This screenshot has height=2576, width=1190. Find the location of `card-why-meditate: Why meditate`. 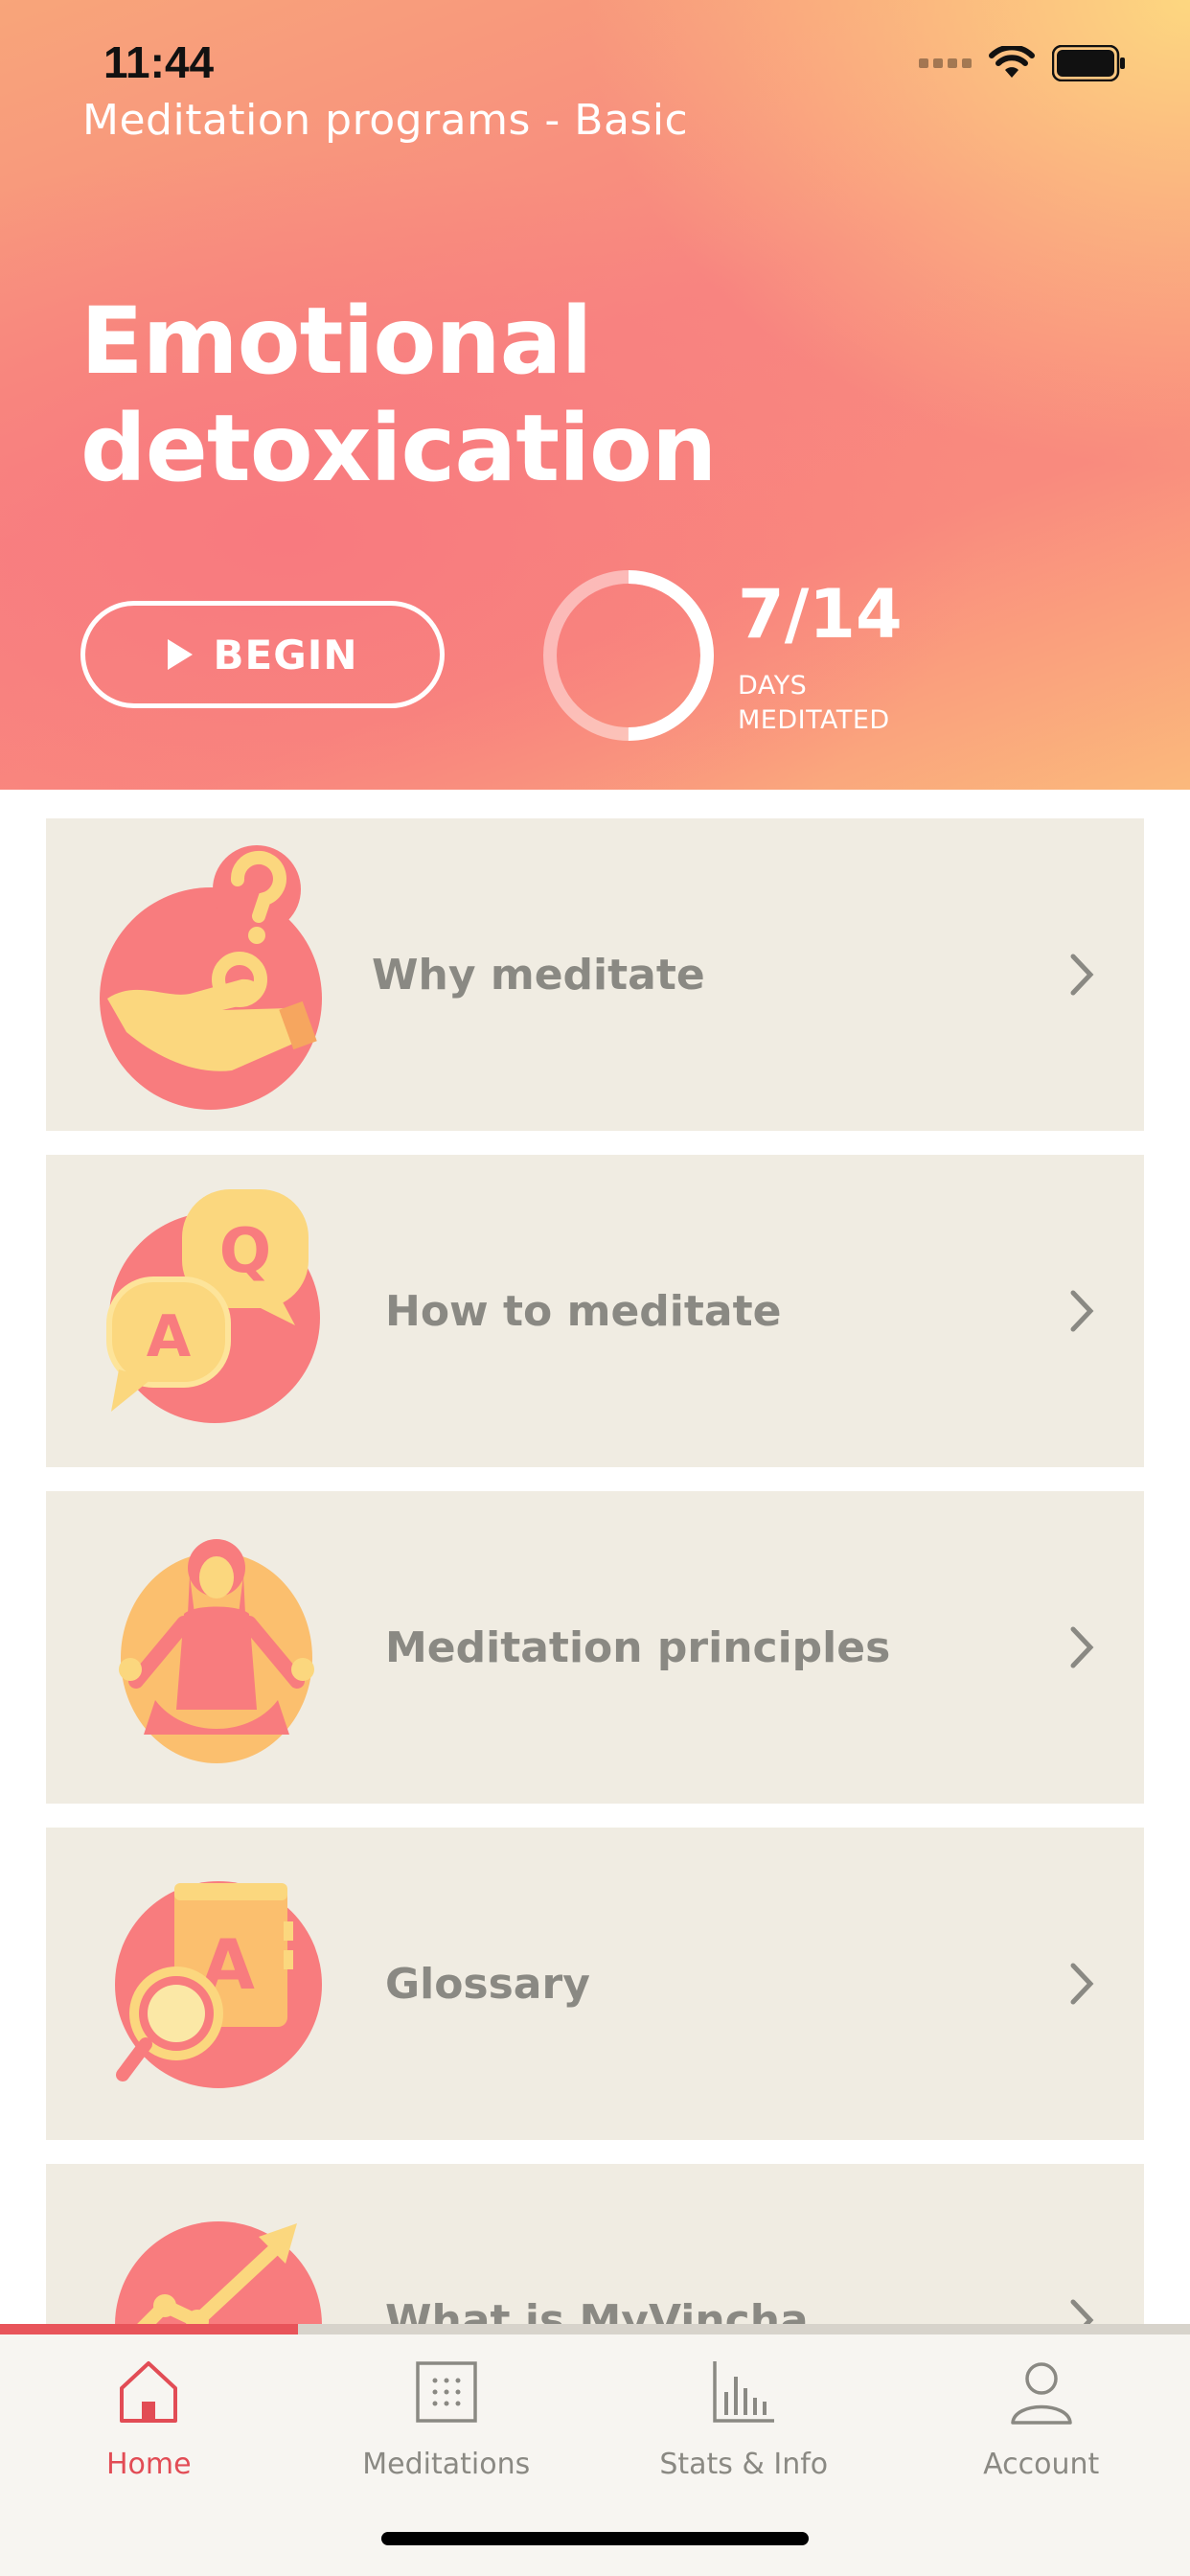

card-why-meditate: Why meditate is located at coordinates (595, 974).